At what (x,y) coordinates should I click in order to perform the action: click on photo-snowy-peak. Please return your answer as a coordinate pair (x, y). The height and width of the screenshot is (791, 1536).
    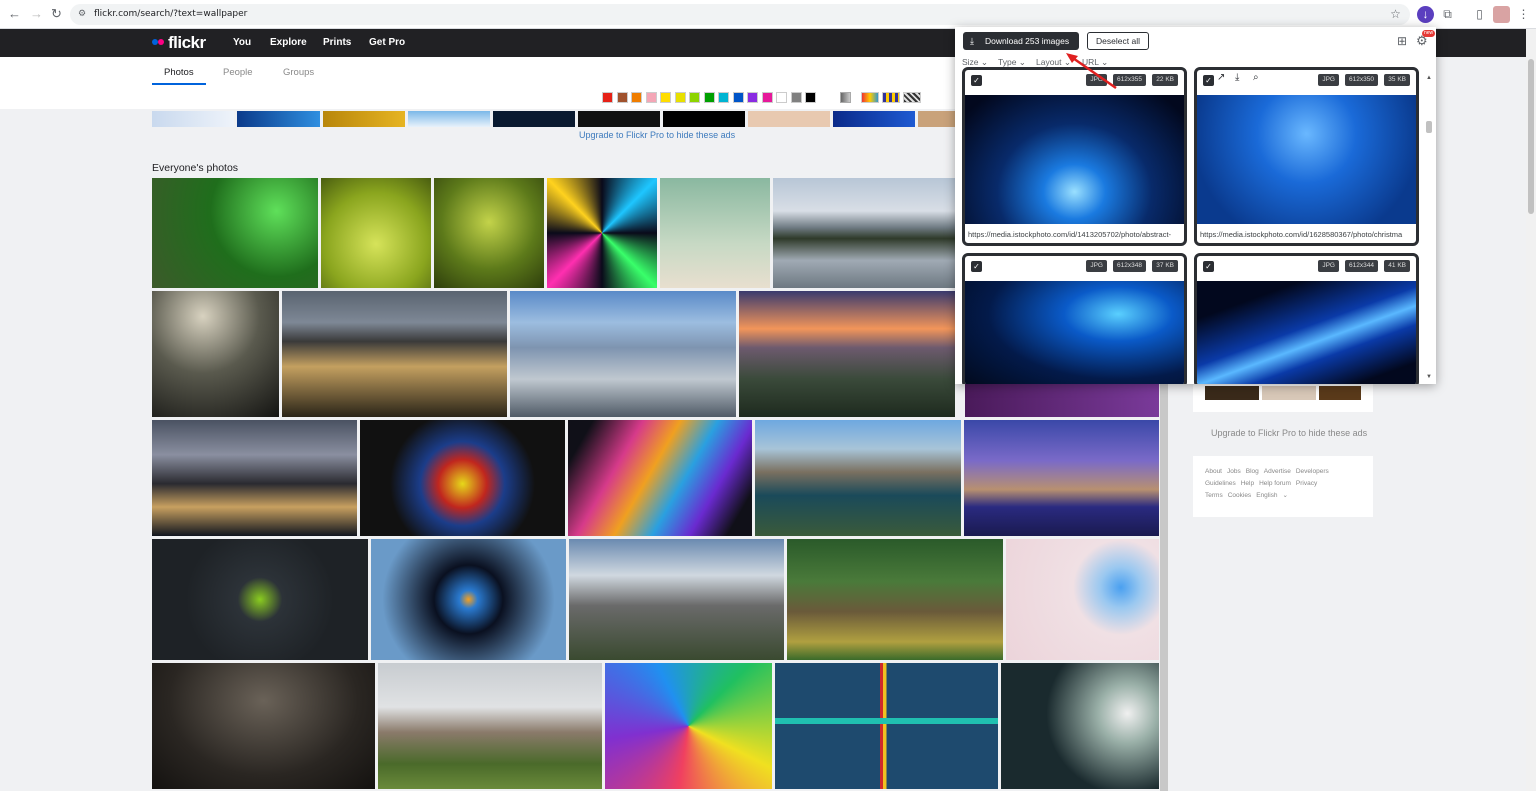
    Looking at the image, I should click on (676, 599).